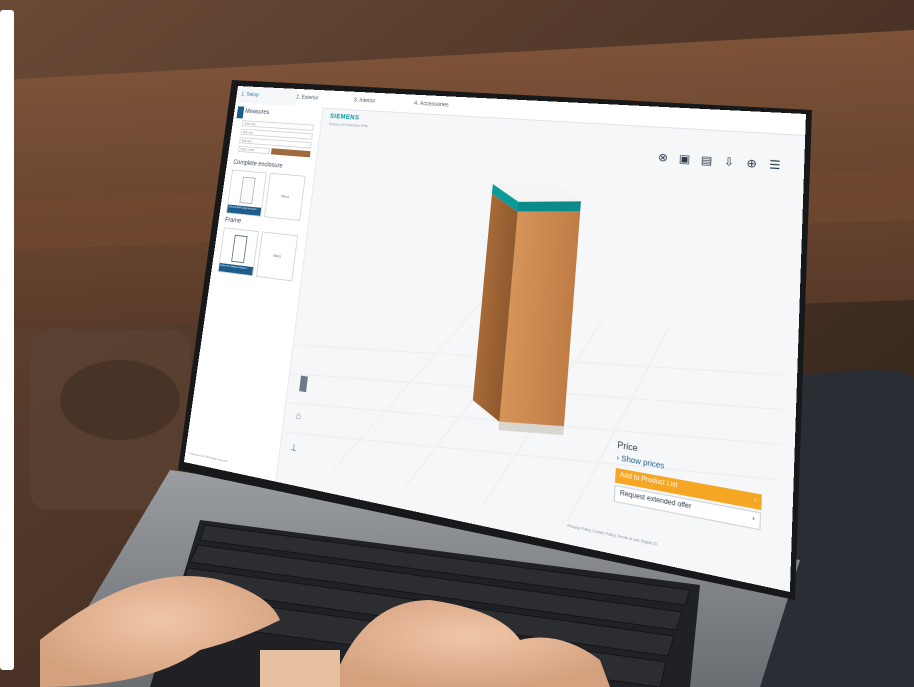 The image size is (914, 687). What do you see at coordinates (240, 112) in the screenshot?
I see `cabinet-thumb-icon` at bounding box center [240, 112].